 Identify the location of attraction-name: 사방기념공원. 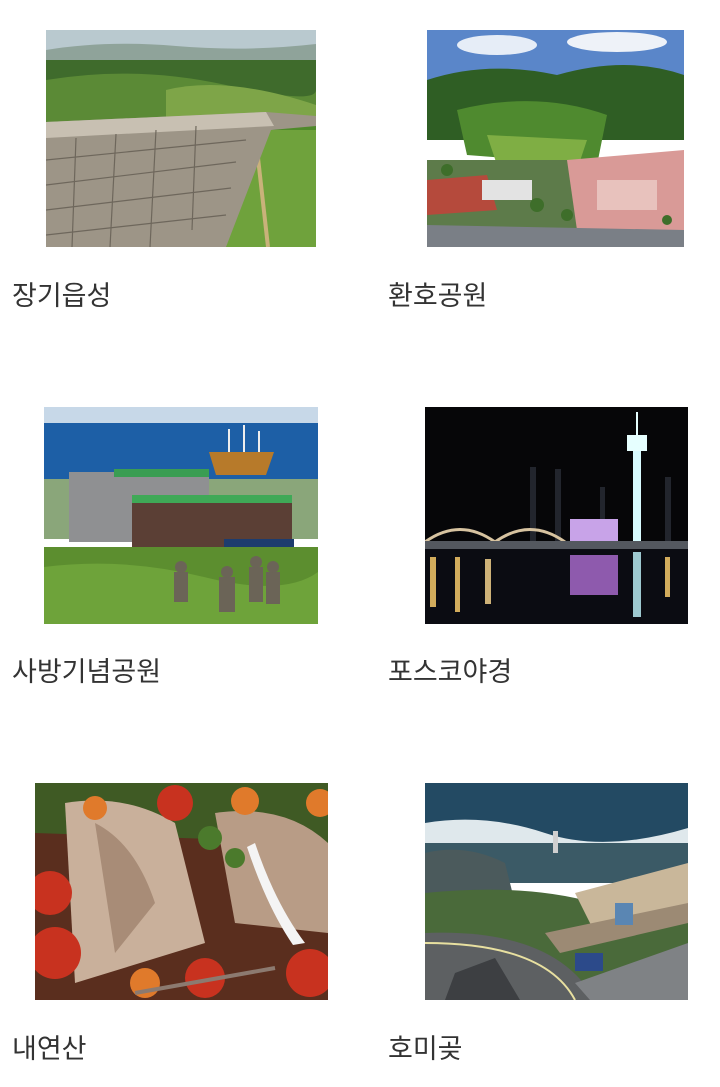
(87, 672).